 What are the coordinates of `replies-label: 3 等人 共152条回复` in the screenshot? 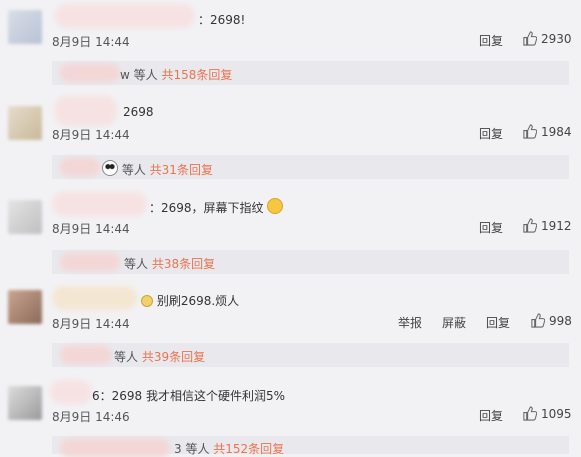 It's located at (229, 448).